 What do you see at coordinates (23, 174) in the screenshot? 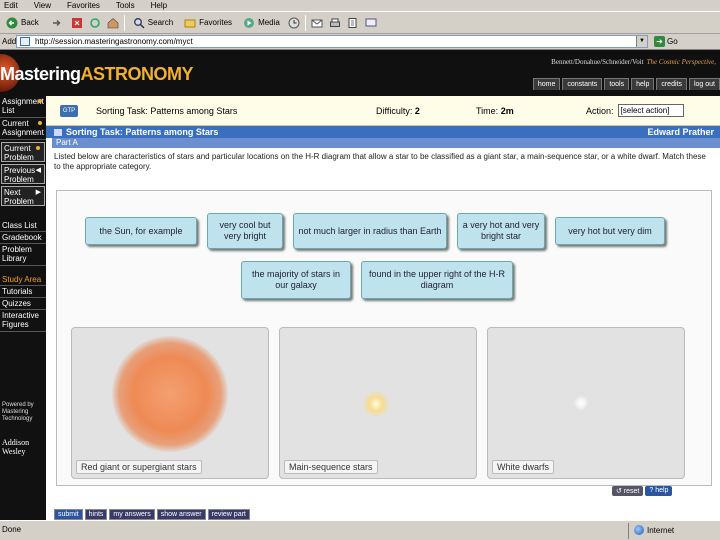
I see `sidebar-item-previous-problem: Previous Problem ◀` at bounding box center [23, 174].